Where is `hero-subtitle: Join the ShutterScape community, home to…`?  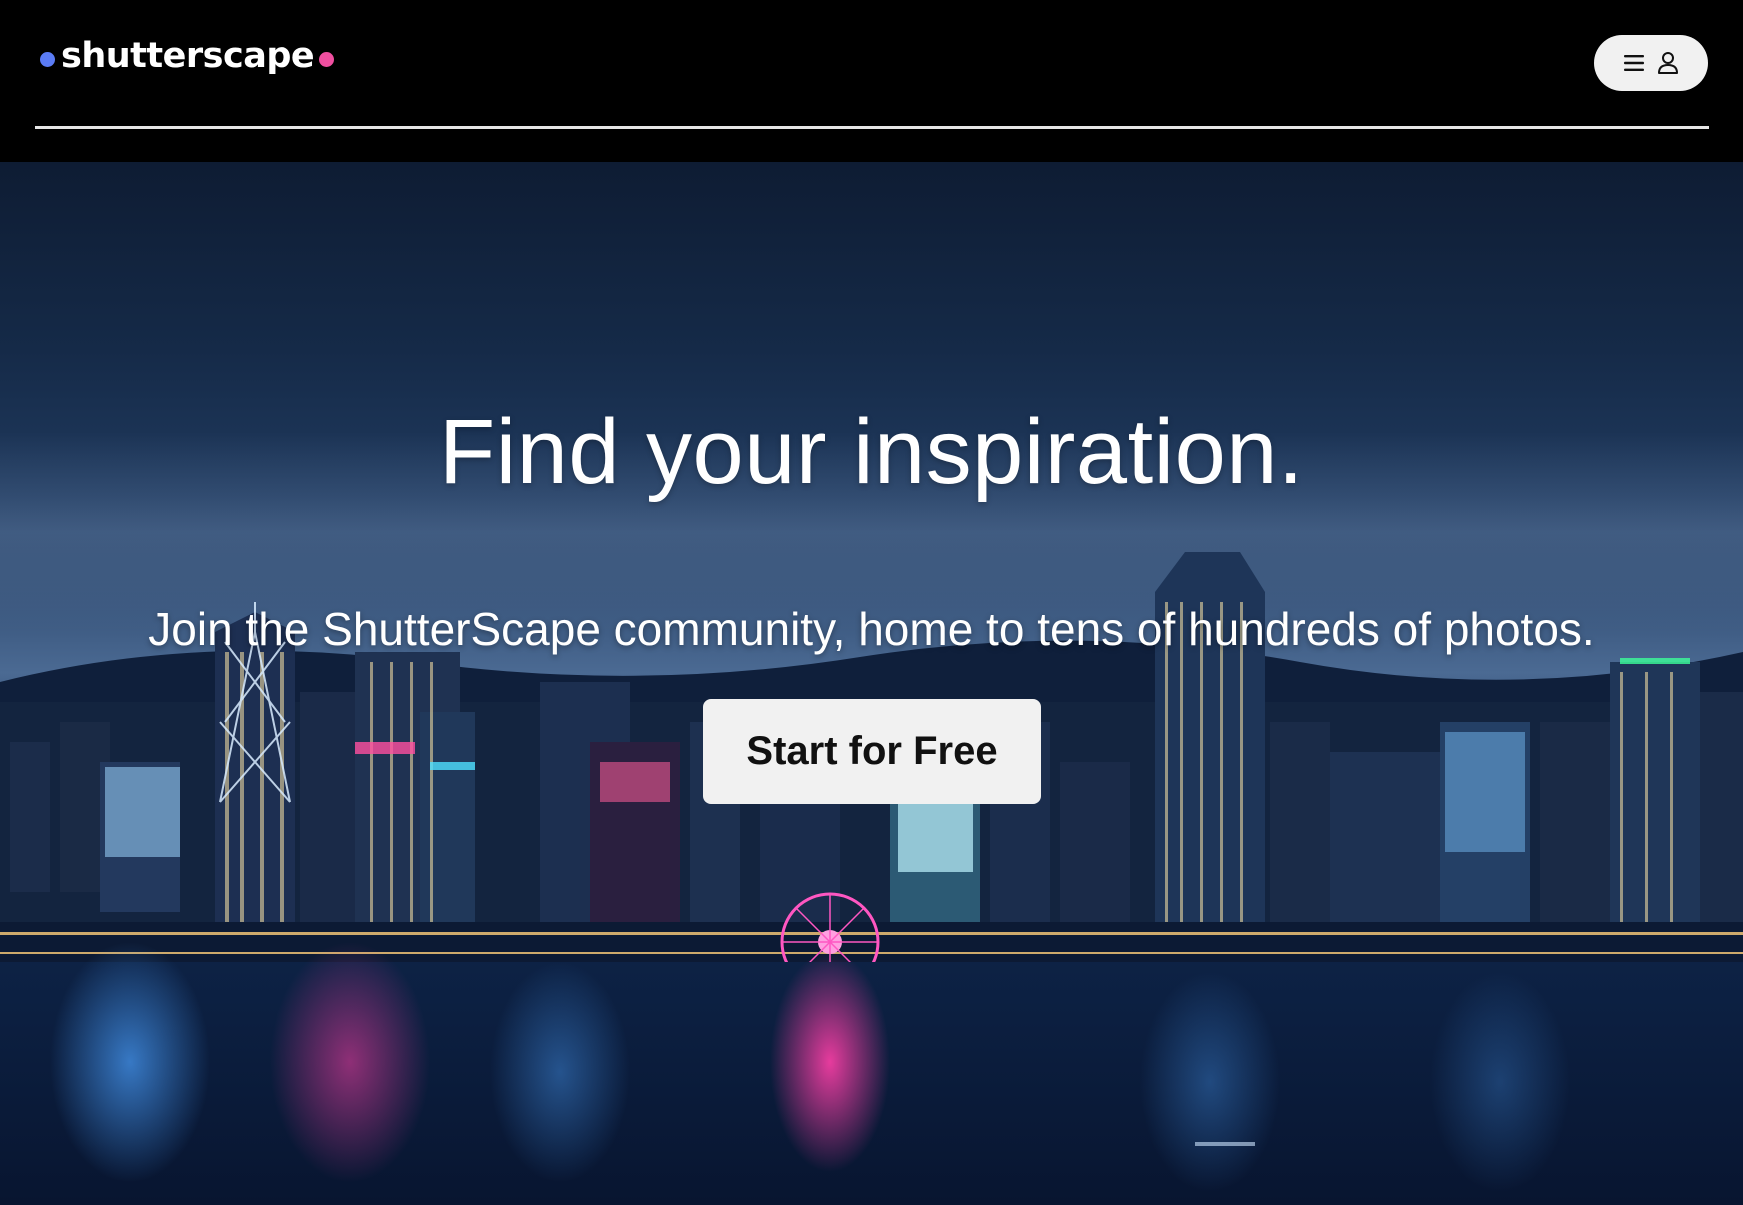 hero-subtitle: Join the ShutterScape community, home to… is located at coordinates (871, 629).